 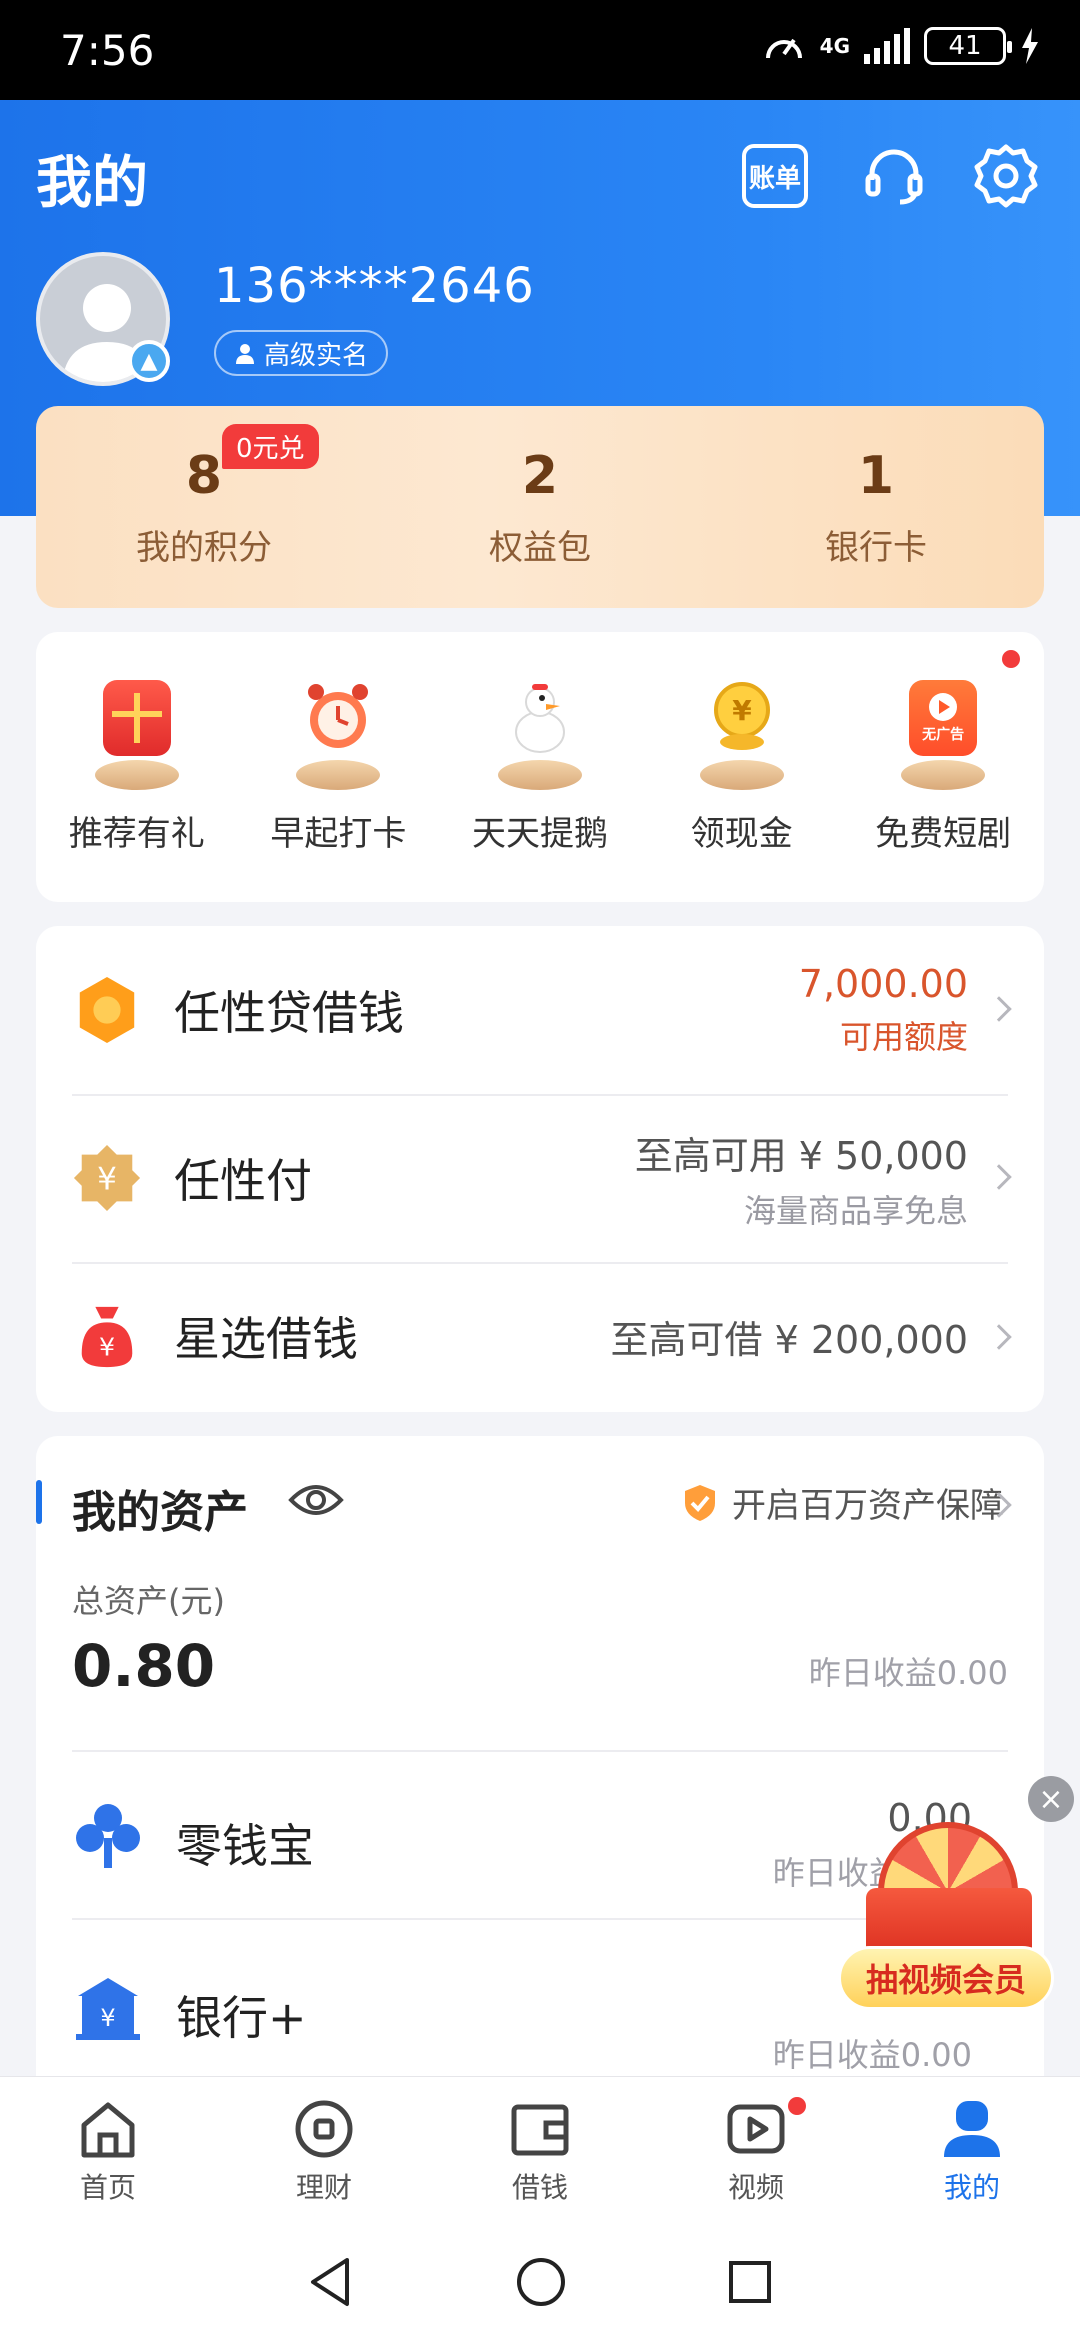 What do you see at coordinates (39, 1502) in the screenshot?
I see `section-accent-bar` at bounding box center [39, 1502].